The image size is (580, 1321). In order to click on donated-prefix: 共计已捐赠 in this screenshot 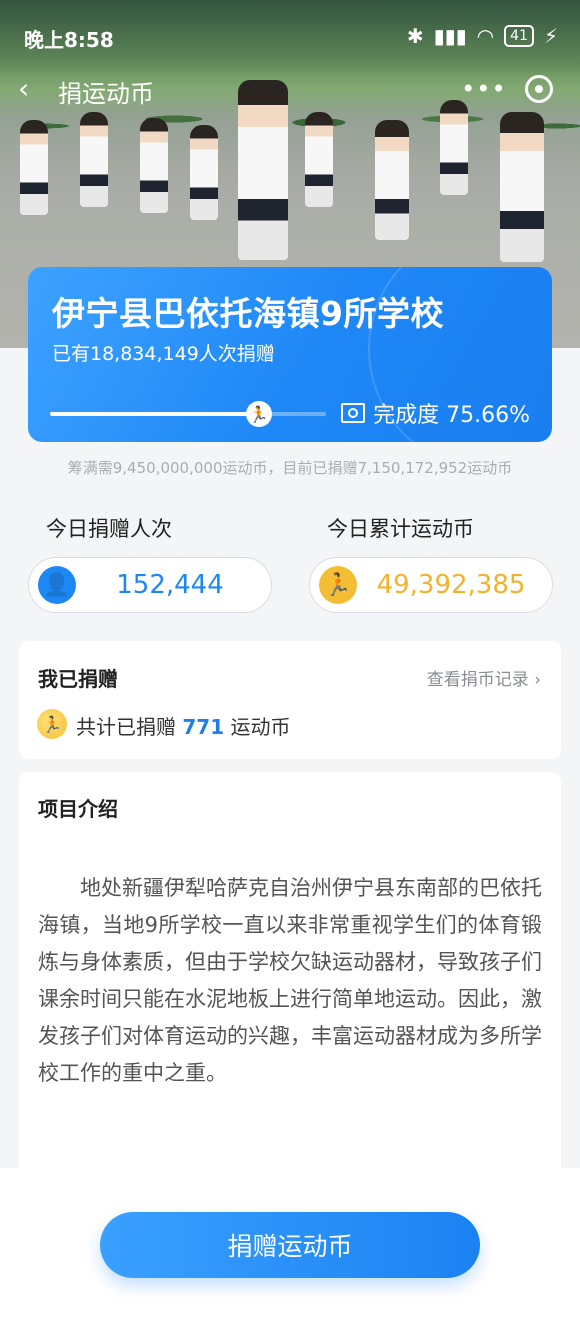, I will do `click(126, 727)`.